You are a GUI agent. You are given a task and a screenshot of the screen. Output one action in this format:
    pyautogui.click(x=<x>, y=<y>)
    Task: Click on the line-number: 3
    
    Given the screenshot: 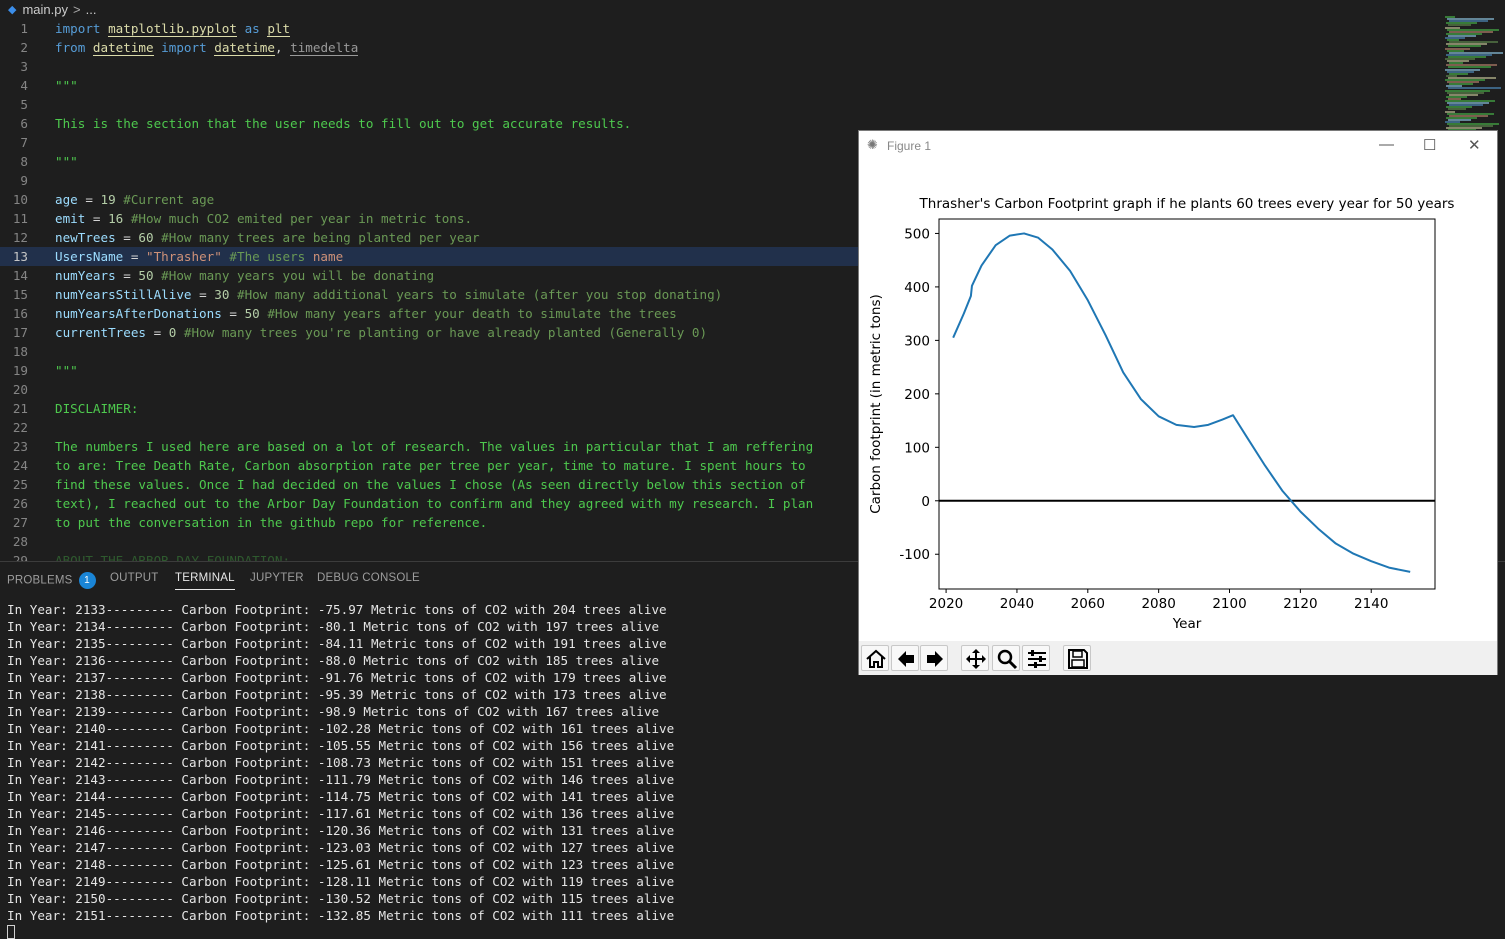 What is the action you would take?
    pyautogui.click(x=24, y=66)
    